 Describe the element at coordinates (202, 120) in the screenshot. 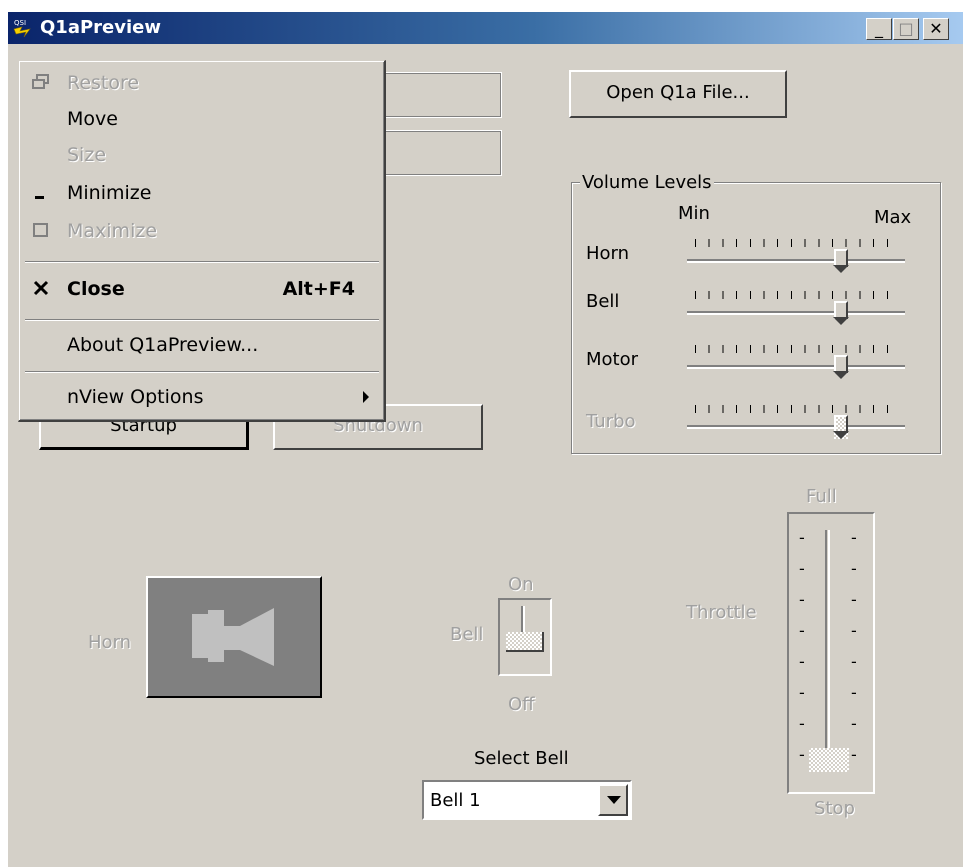

I see `menu-item-move: Move` at that location.